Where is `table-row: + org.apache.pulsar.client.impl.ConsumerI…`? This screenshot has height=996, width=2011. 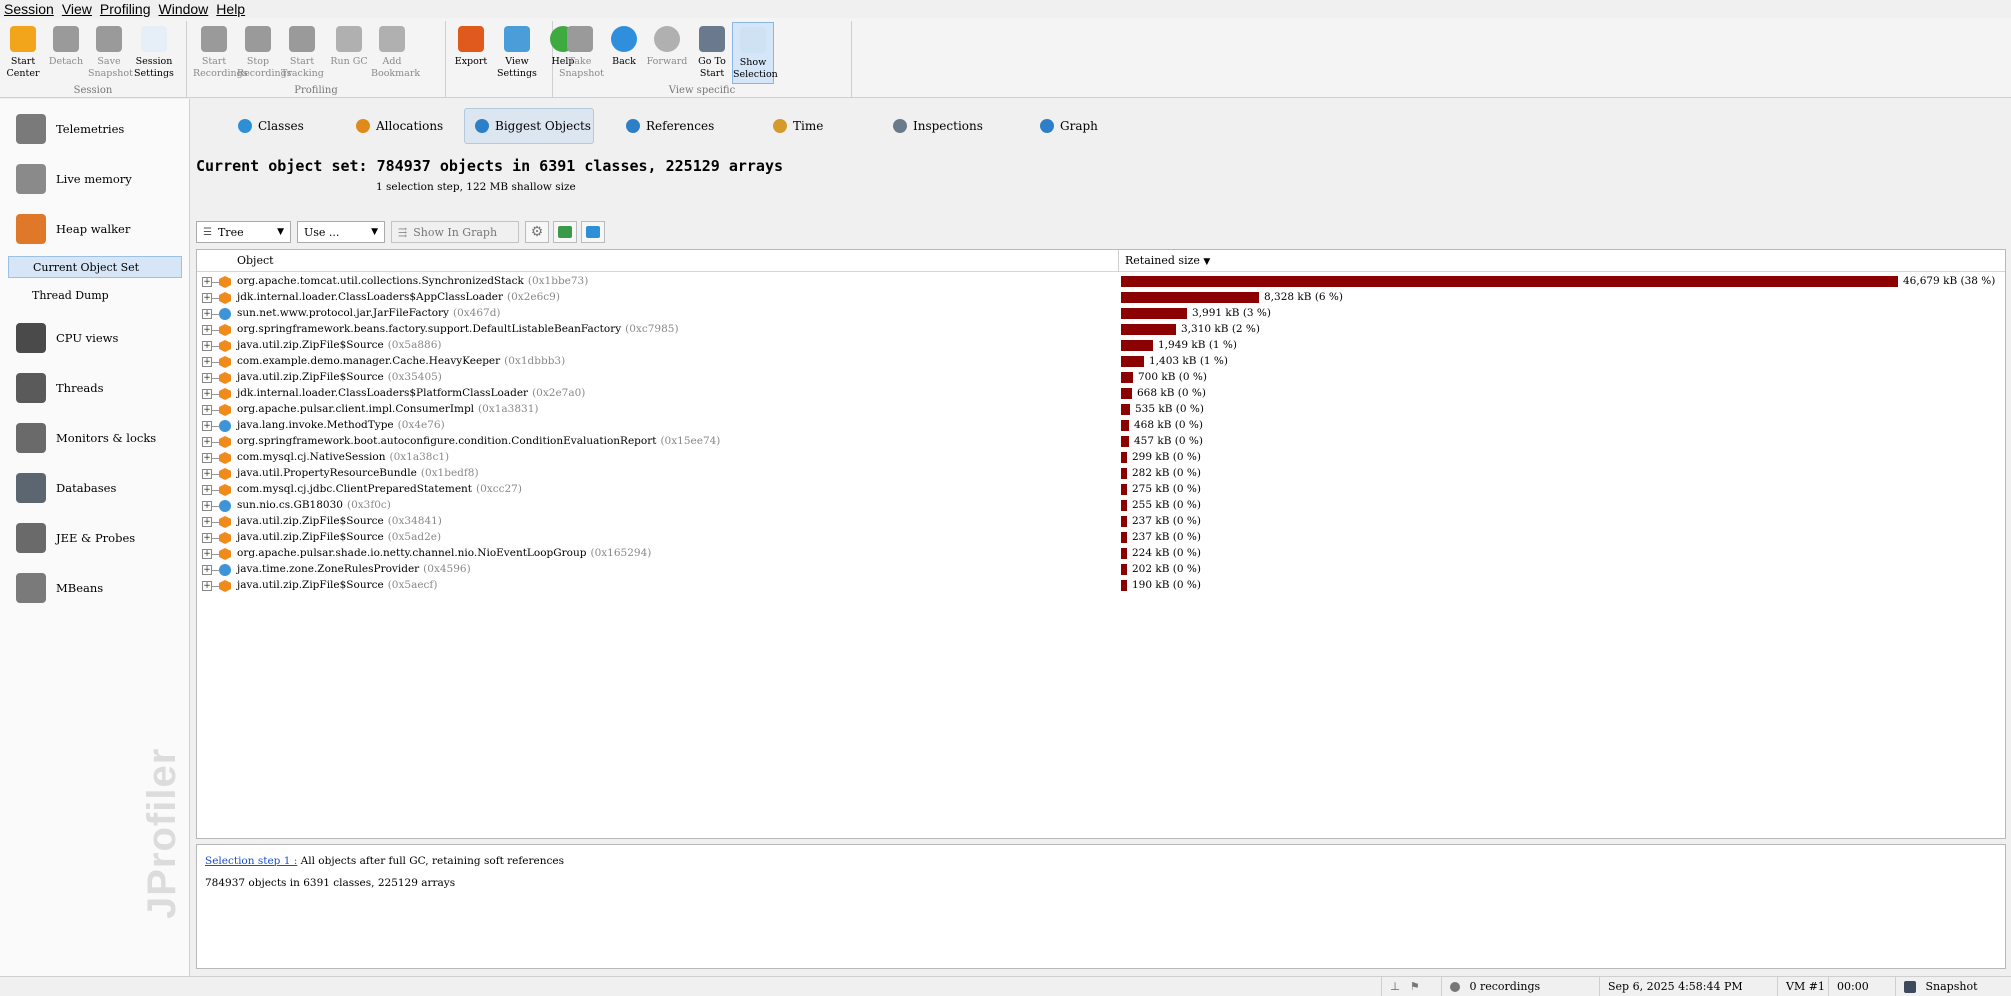
table-row: + org.apache.pulsar.client.impl.ConsumerI… is located at coordinates (1101, 410).